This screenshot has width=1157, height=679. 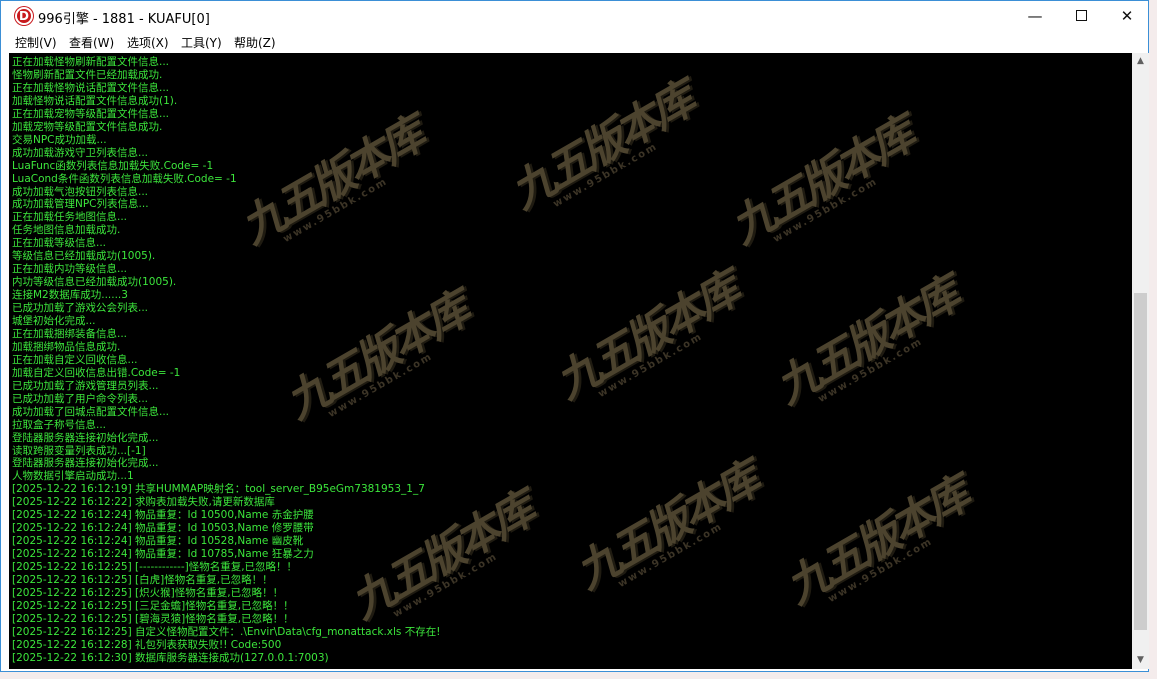 I want to click on scroll-up-arrow-icon: ▲, so click(x=1140, y=61).